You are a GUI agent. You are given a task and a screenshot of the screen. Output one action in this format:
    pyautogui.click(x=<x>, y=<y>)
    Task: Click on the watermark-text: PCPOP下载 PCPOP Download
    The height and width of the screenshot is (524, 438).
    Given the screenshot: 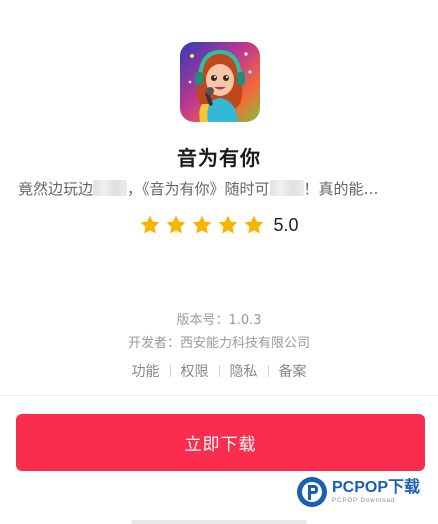 What is the action you would take?
    pyautogui.click(x=376, y=492)
    